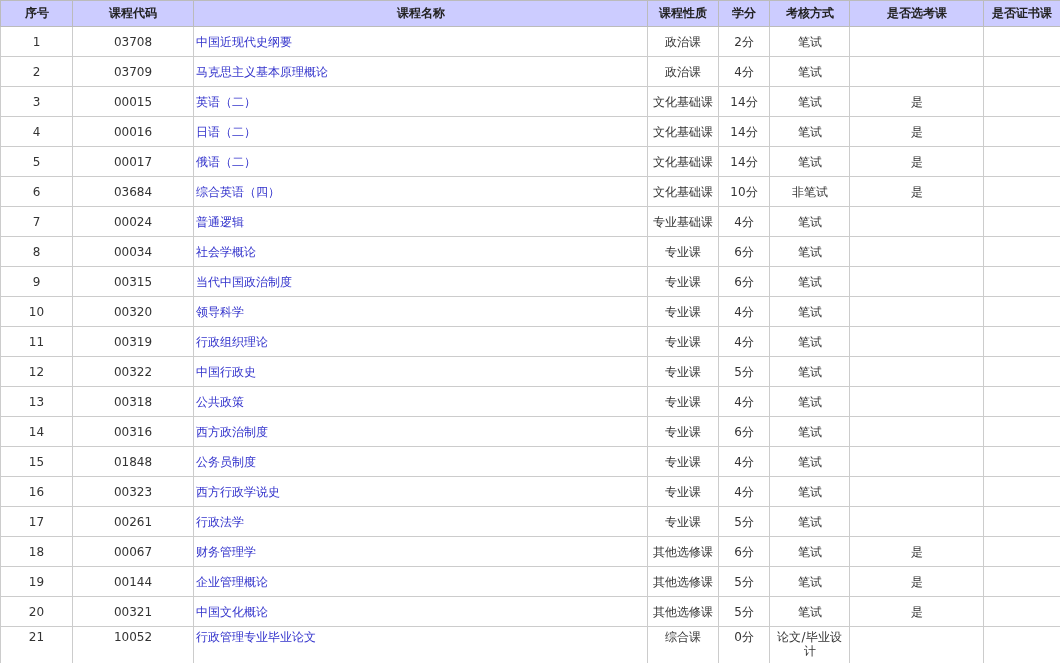 This screenshot has height=663, width=1060. Describe the element at coordinates (226, 101) in the screenshot. I see `course-link: 英语（二）` at that location.